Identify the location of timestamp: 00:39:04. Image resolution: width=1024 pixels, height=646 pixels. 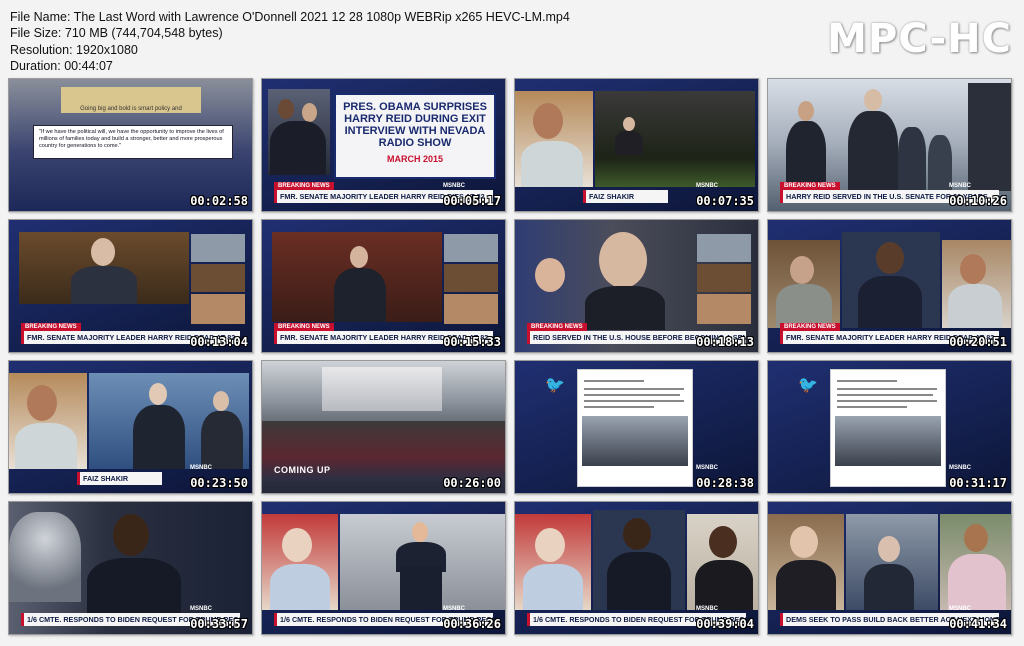
(725, 624).